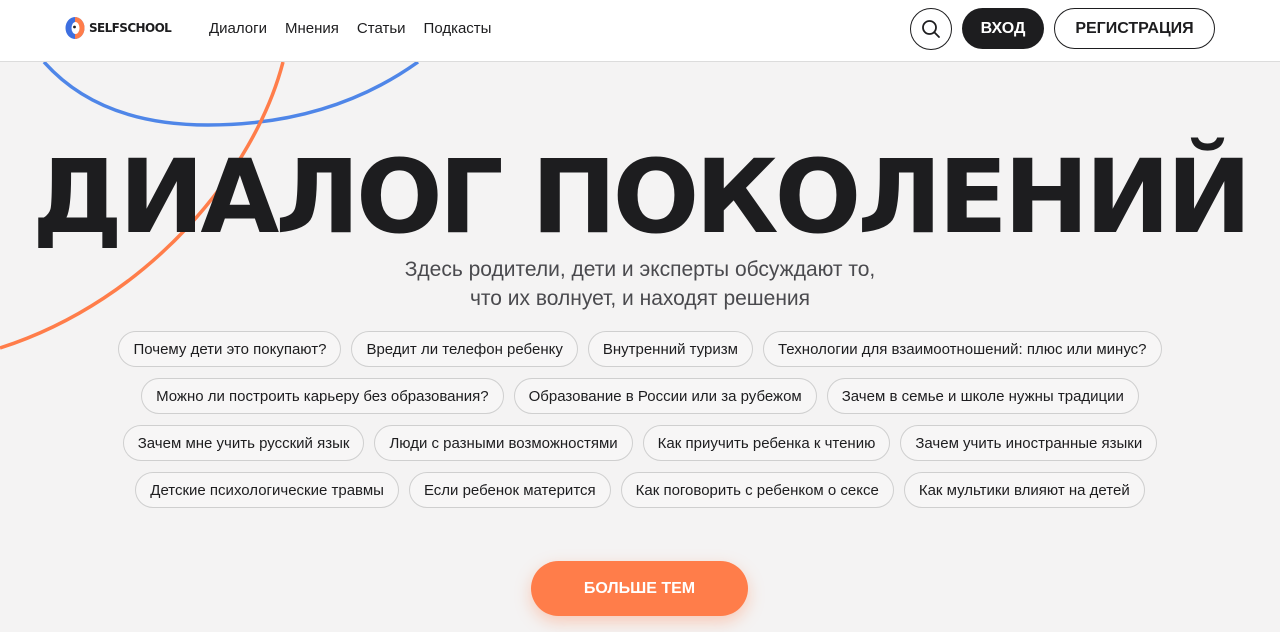  I want to click on topic-tag: Зачем мне учить русский язык, so click(243, 443).